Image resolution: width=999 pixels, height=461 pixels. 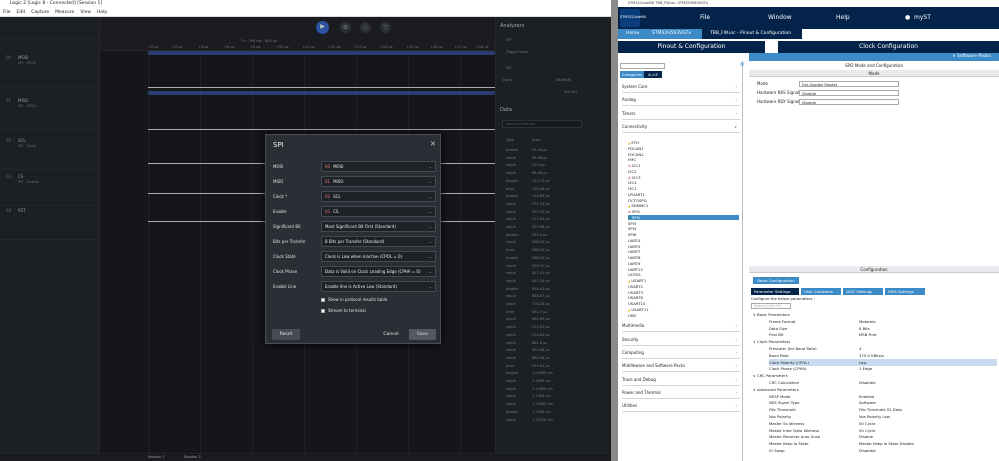 What do you see at coordinates (681, 380) in the screenshot?
I see `category-item: Trace and Debug ›` at bounding box center [681, 380].